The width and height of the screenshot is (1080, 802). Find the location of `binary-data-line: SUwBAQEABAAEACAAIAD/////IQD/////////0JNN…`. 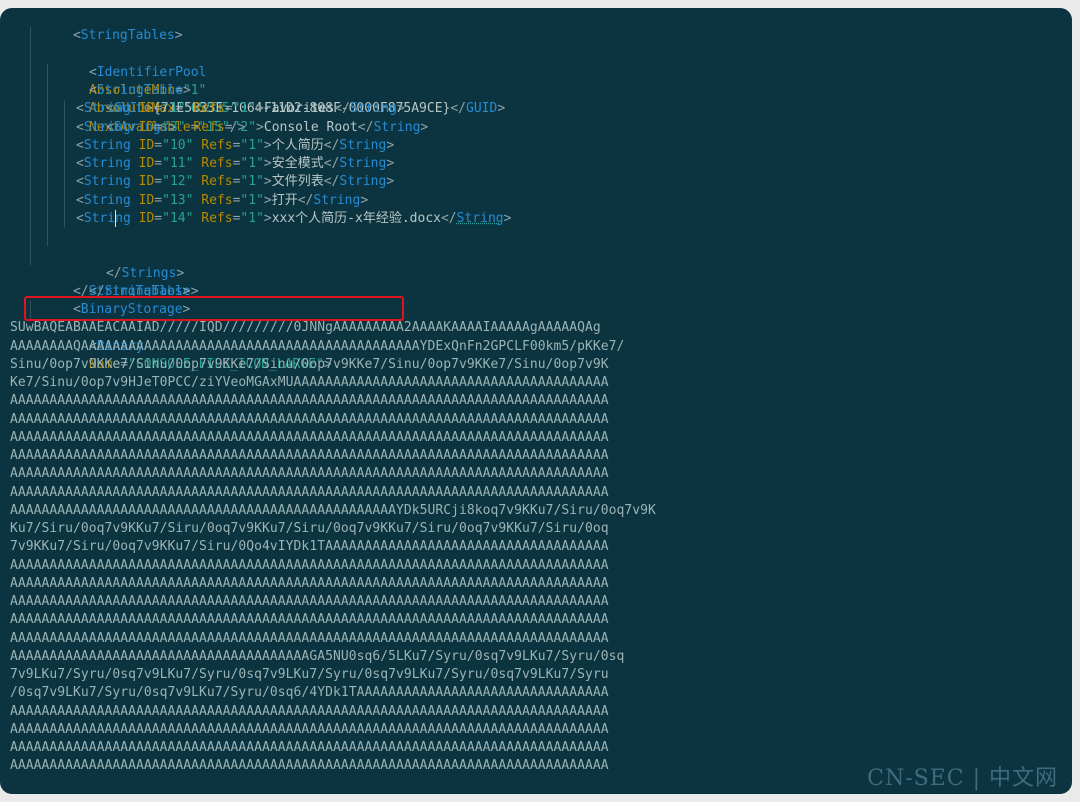

binary-data-line: SUwBAQEABAAEACAAIAD/////IQD/////////0JNN… is located at coordinates (305, 328).